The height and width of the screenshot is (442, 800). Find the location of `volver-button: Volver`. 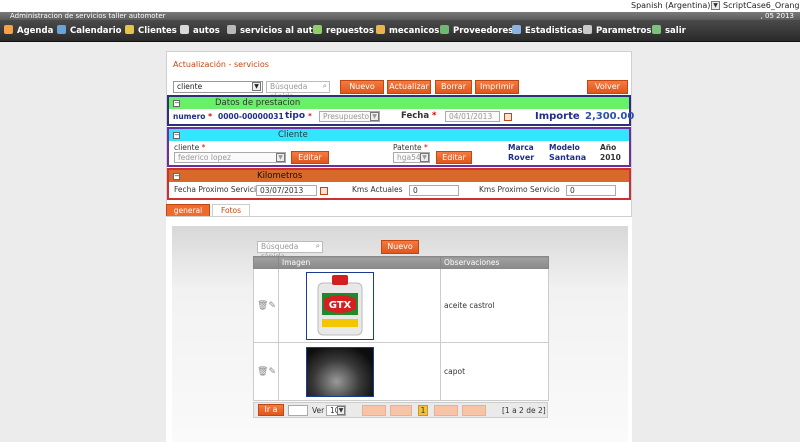

volver-button: Volver is located at coordinates (607, 87).